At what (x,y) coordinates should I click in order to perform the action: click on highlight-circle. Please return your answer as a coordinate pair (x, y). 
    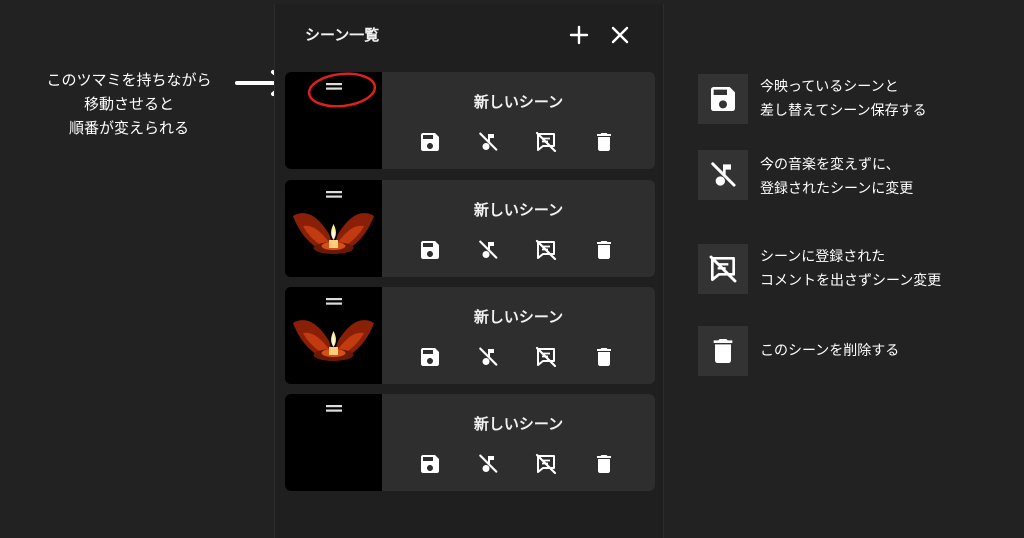
    Looking at the image, I should click on (342, 90).